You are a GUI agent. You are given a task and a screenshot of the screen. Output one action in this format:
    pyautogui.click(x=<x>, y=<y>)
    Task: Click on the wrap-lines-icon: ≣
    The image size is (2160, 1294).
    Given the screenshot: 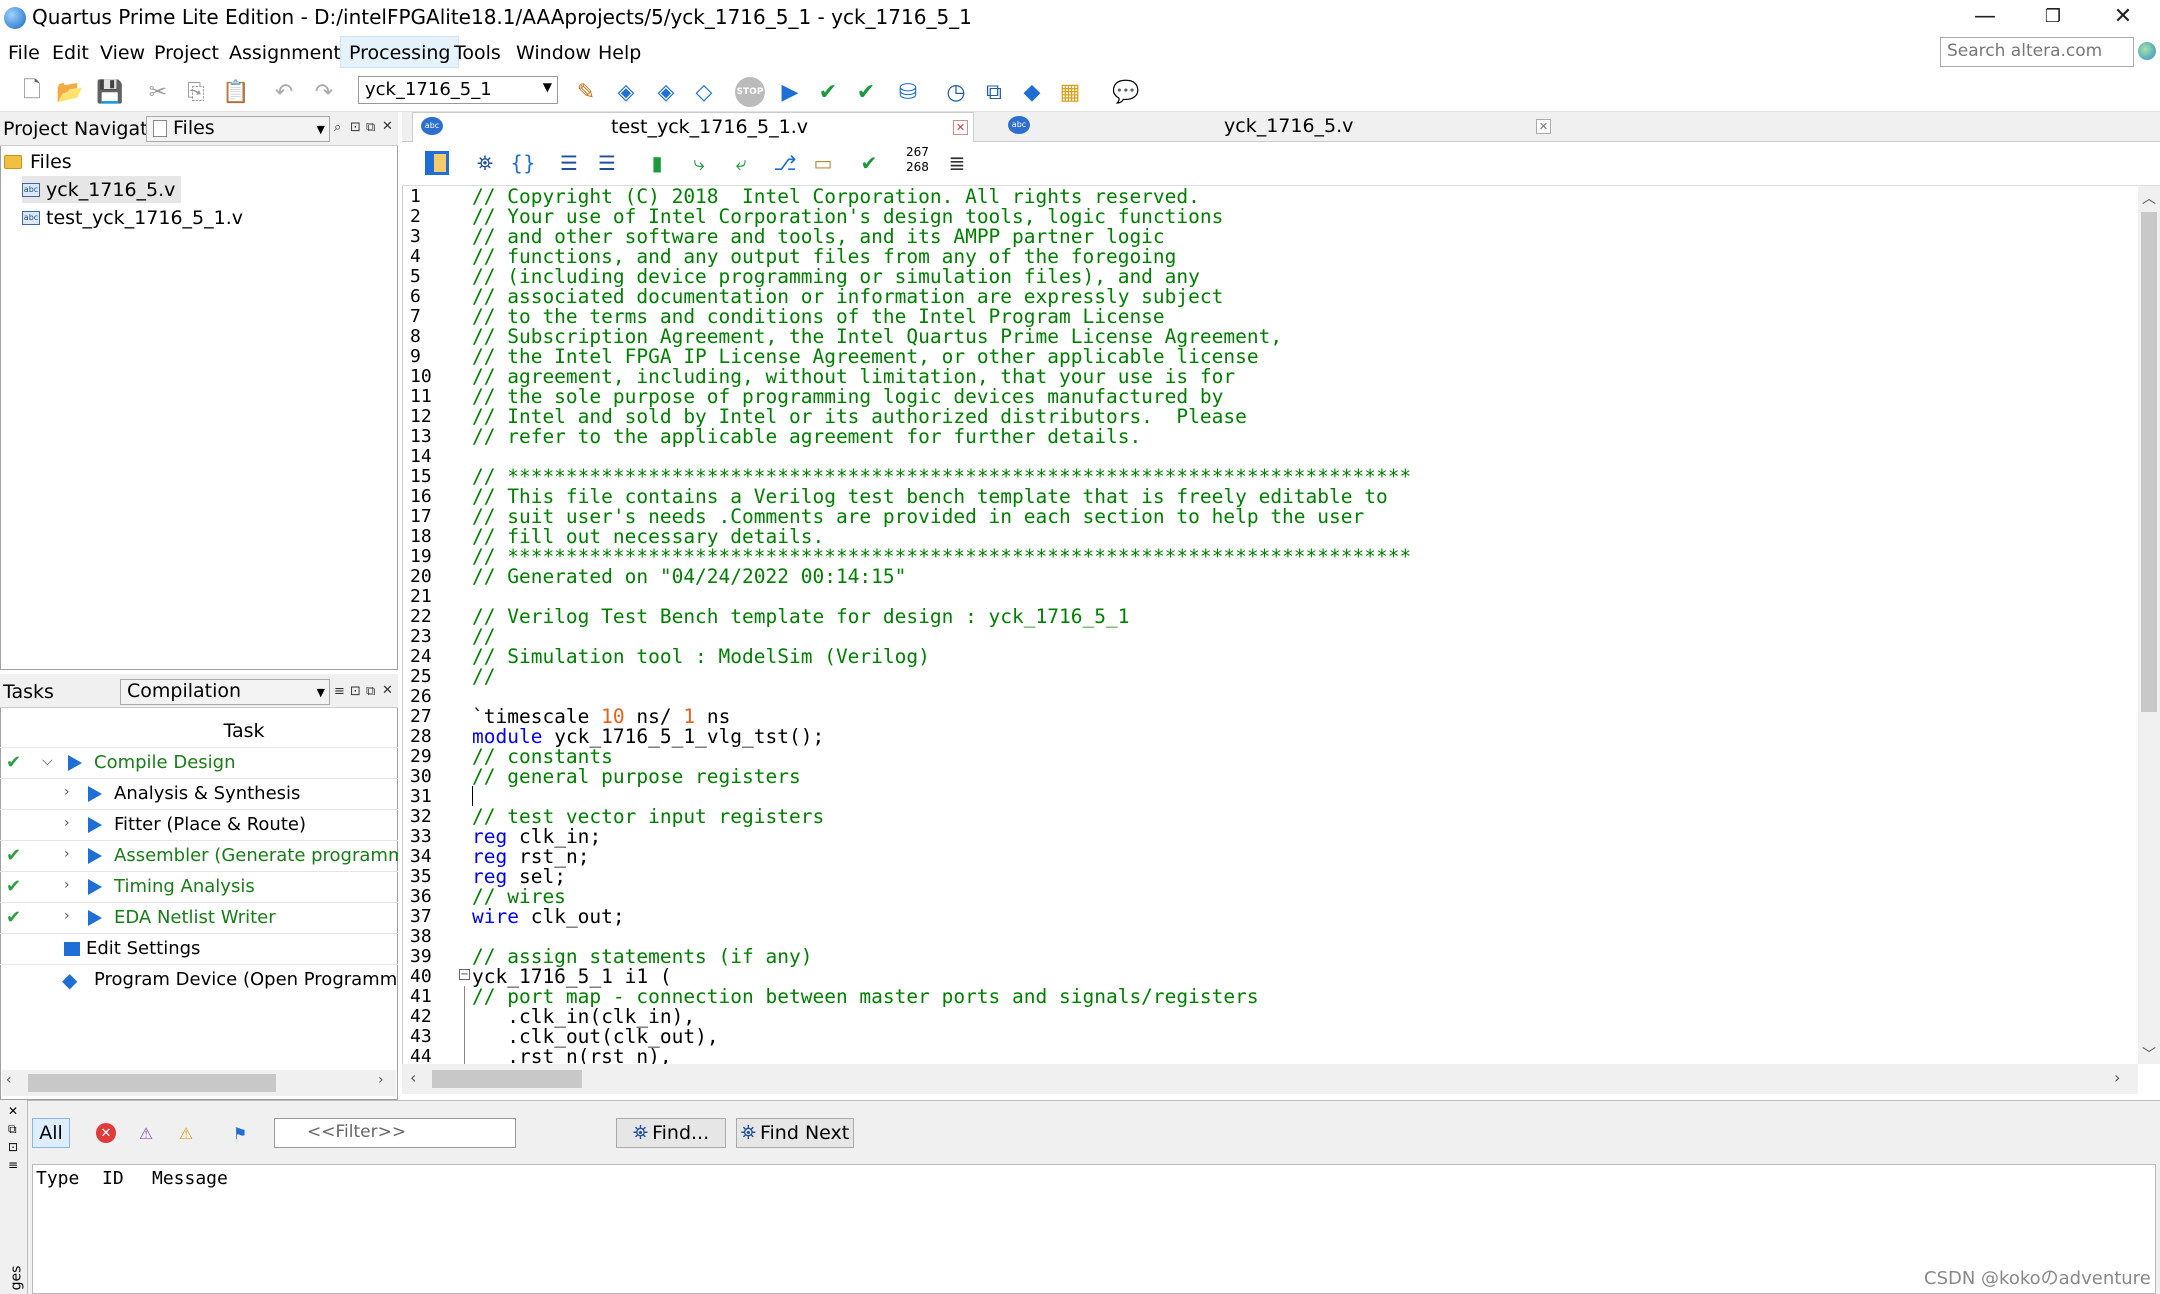 What is the action you would take?
    pyautogui.click(x=957, y=163)
    